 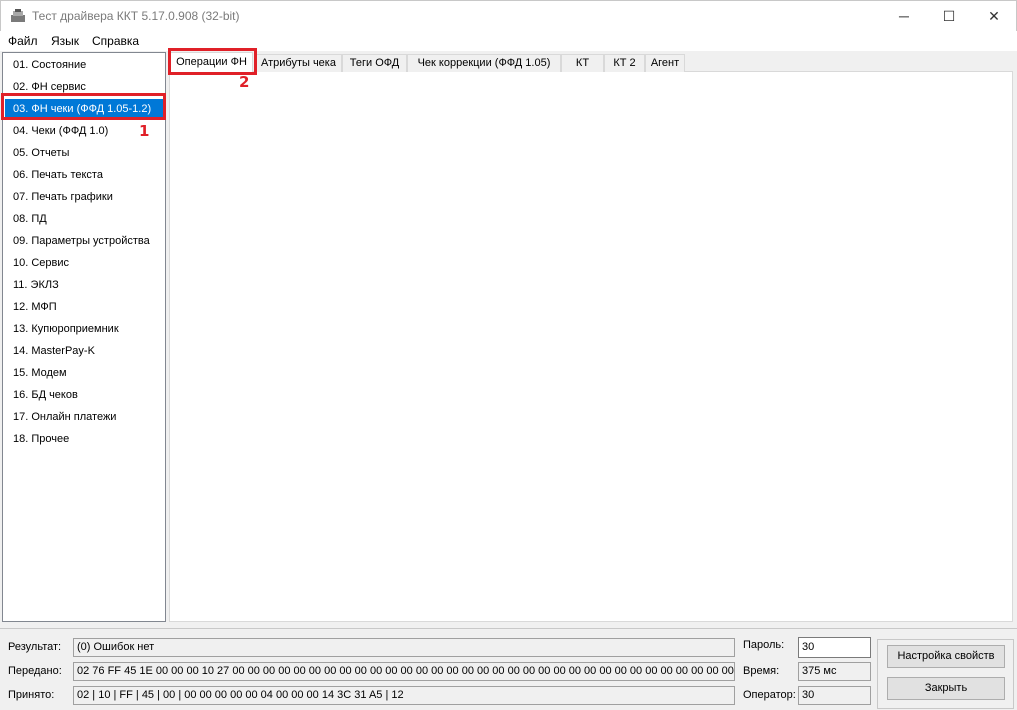 What do you see at coordinates (624, 63) in the screenshot?
I see `tab-kt2: КТ 2` at bounding box center [624, 63].